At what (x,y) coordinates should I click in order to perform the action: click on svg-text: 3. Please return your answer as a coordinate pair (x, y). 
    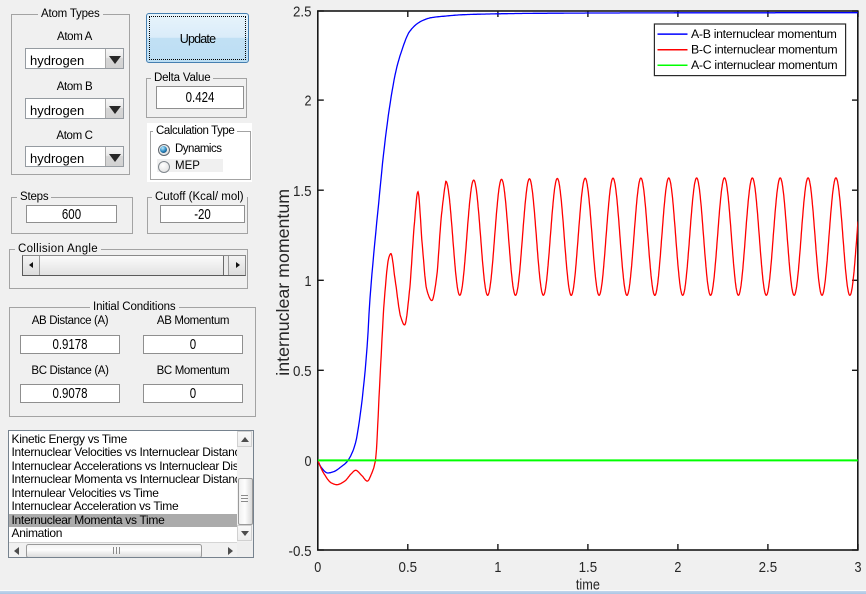
    Looking at the image, I should click on (858, 567).